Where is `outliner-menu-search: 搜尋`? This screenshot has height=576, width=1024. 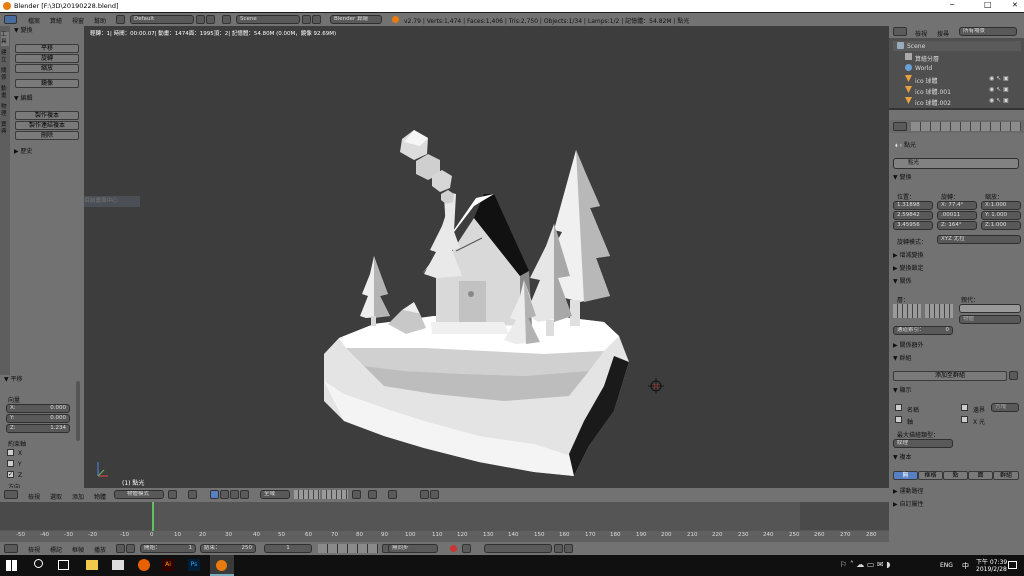
outliner-menu-search: 搜尋 is located at coordinates (943, 33).